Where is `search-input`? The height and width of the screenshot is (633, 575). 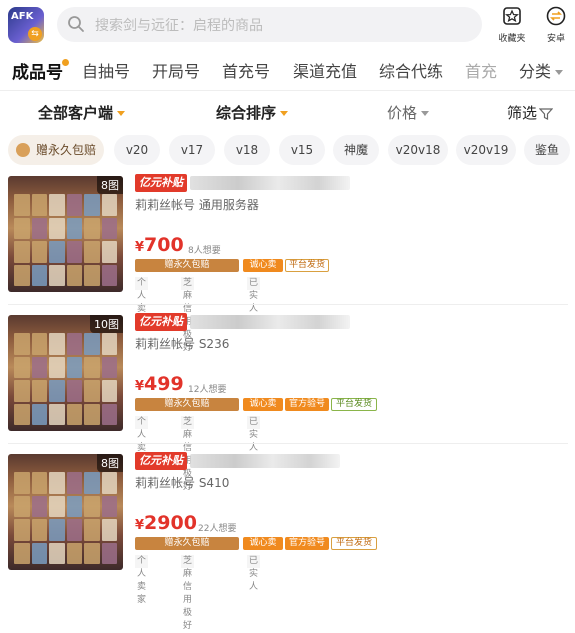
search-input is located at coordinates (285, 25).